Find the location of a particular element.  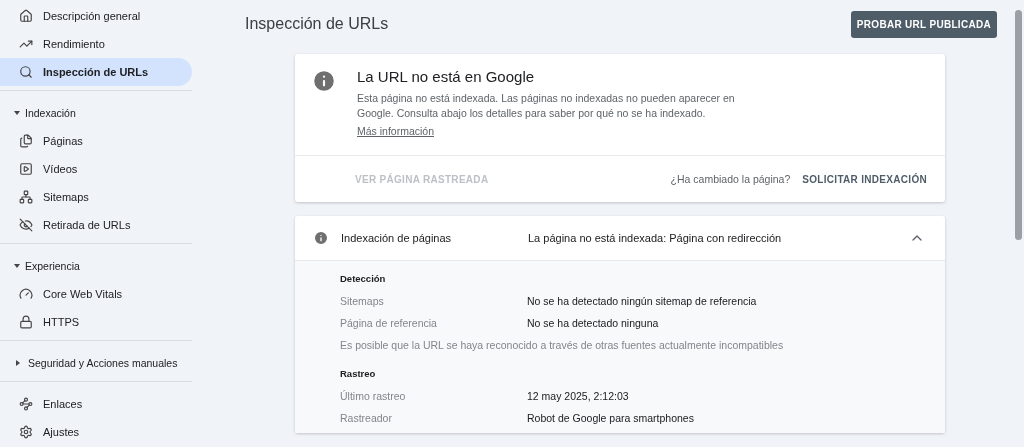

sidebar-item: Sitemaps is located at coordinates (96, 197).